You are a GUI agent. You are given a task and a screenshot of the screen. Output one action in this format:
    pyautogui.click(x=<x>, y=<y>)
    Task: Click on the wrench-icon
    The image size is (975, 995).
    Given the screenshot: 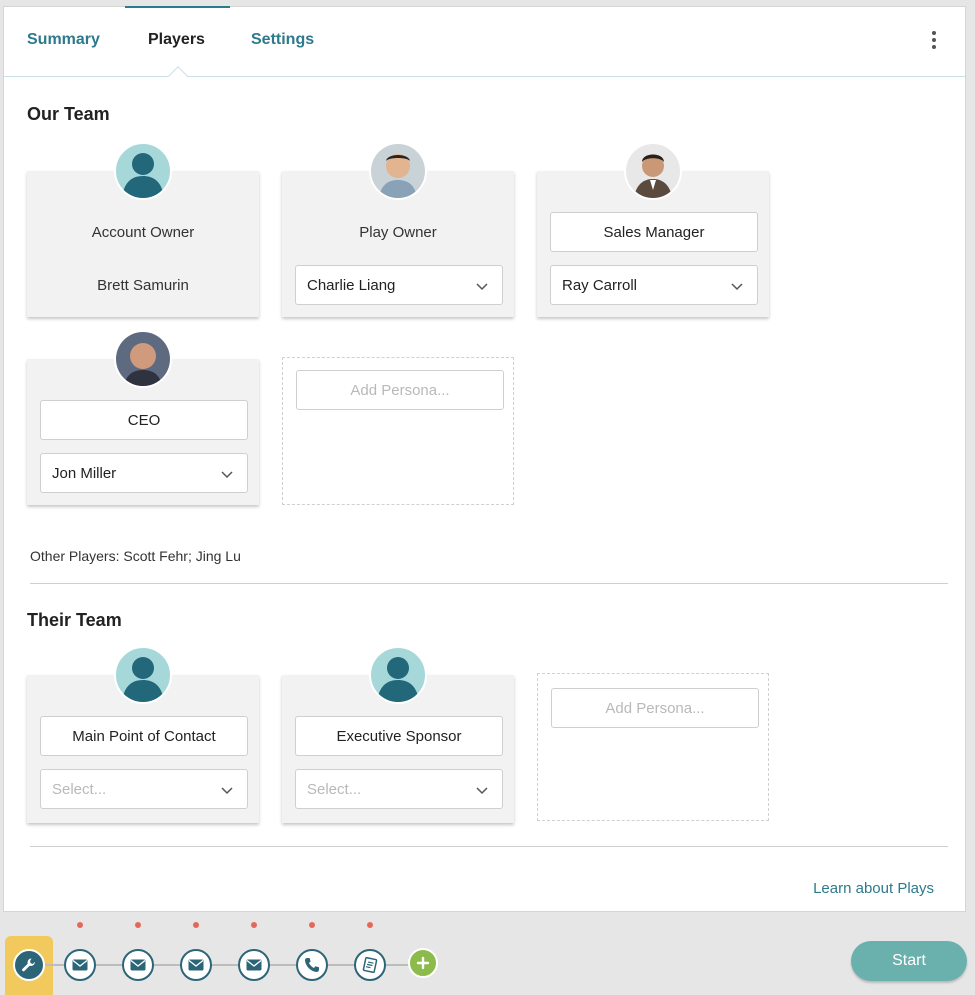 What is the action you would take?
    pyautogui.click(x=29, y=965)
    